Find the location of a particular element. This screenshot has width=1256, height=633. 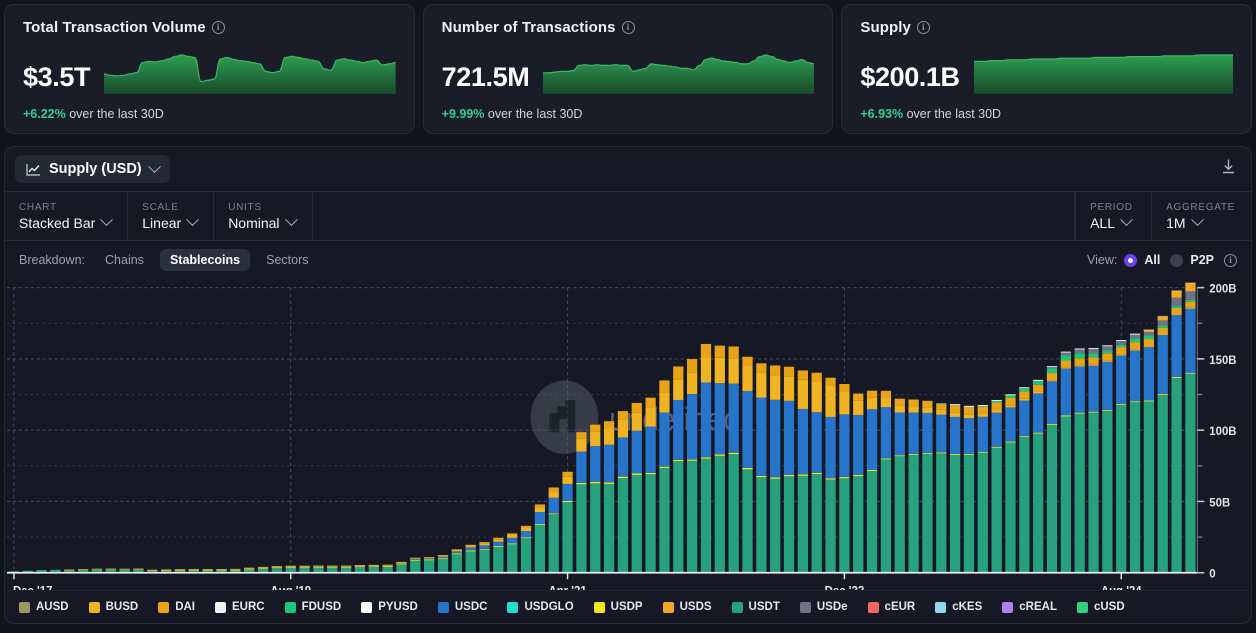

svg-text: Dec '22 is located at coordinates (845, 586).